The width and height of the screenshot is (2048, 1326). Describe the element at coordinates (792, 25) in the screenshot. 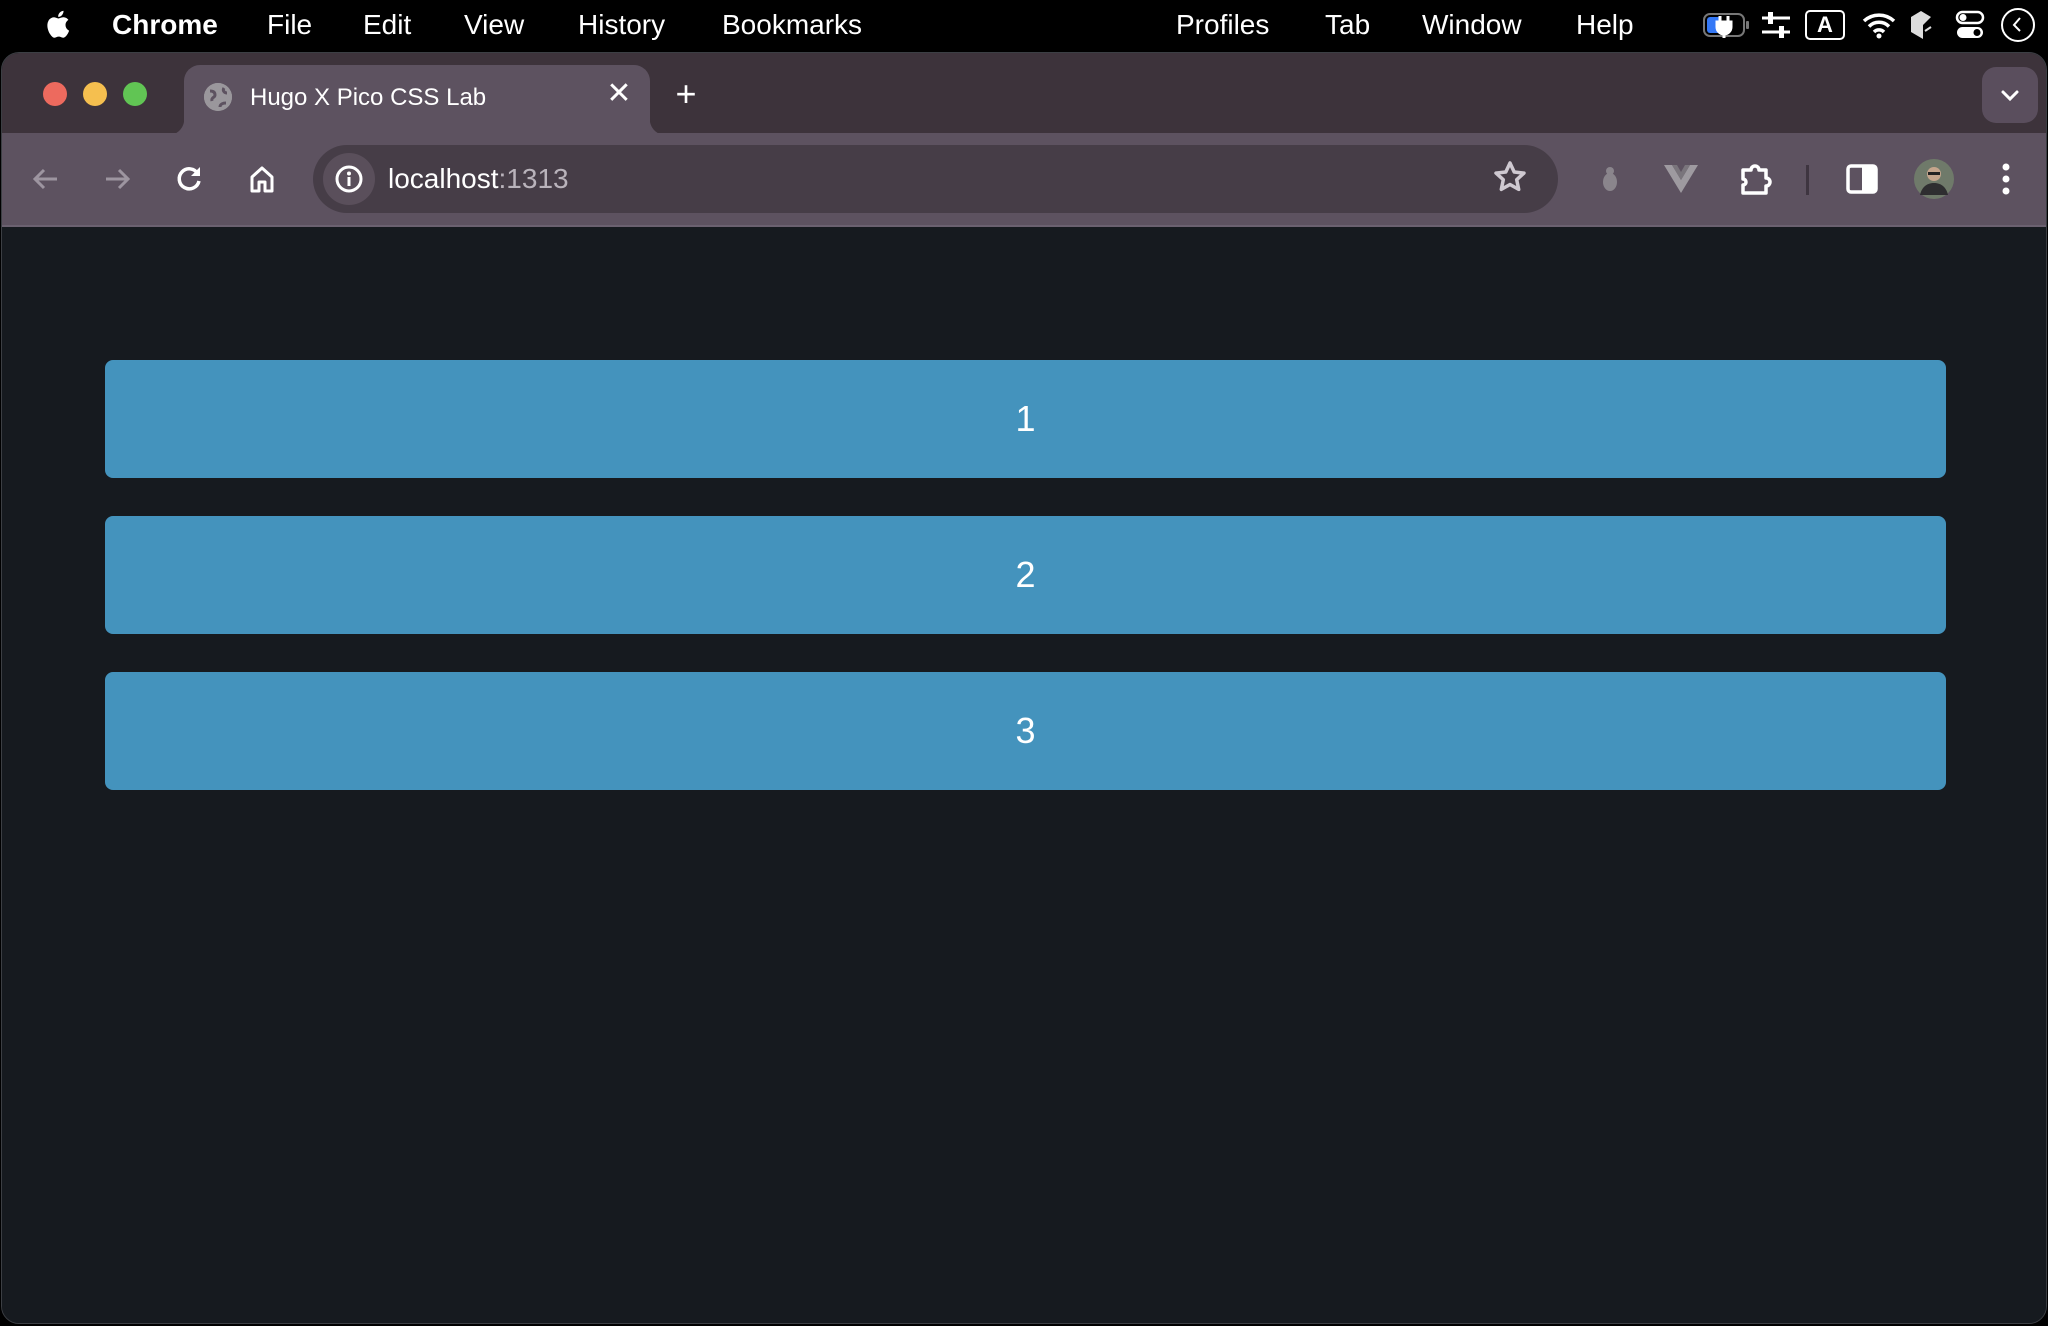

I see `menu-bookmarks: Bookmarks` at that location.